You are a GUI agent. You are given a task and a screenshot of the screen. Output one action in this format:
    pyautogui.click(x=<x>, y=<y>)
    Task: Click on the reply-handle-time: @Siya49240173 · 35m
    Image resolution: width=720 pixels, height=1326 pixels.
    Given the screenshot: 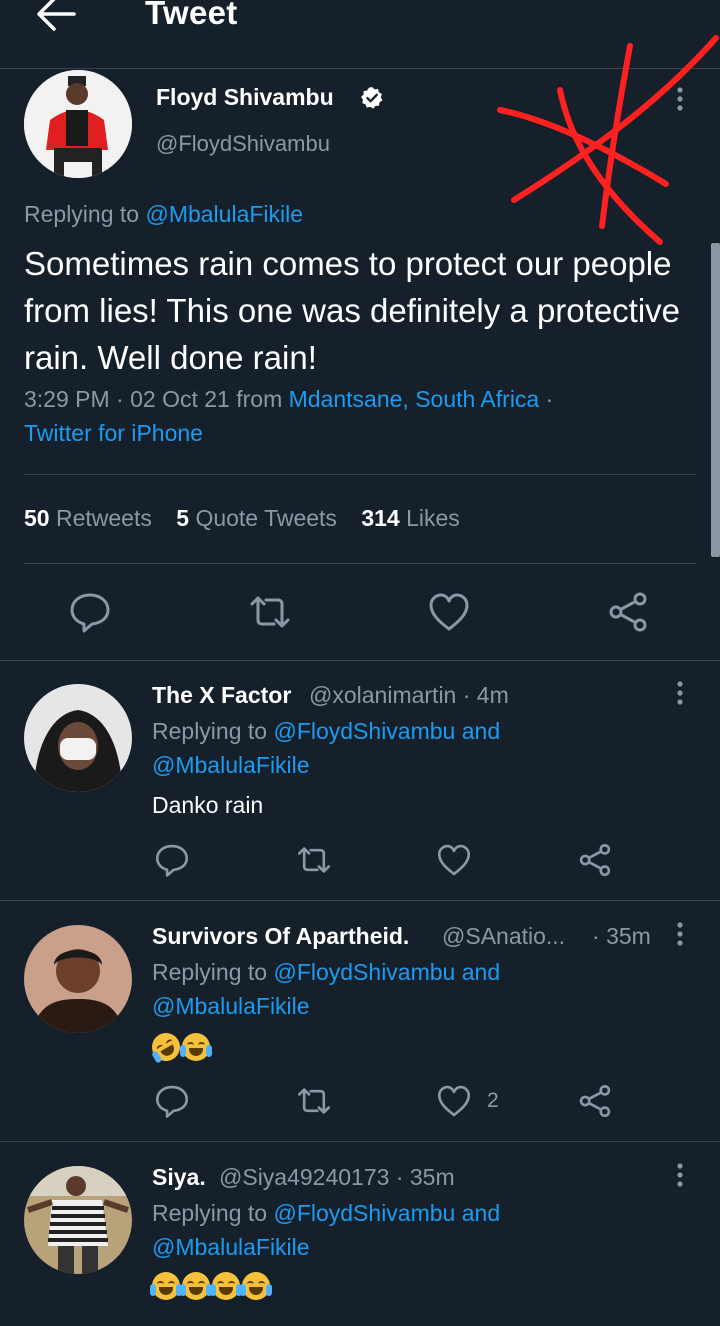 What is the action you would take?
    pyautogui.click(x=337, y=1177)
    